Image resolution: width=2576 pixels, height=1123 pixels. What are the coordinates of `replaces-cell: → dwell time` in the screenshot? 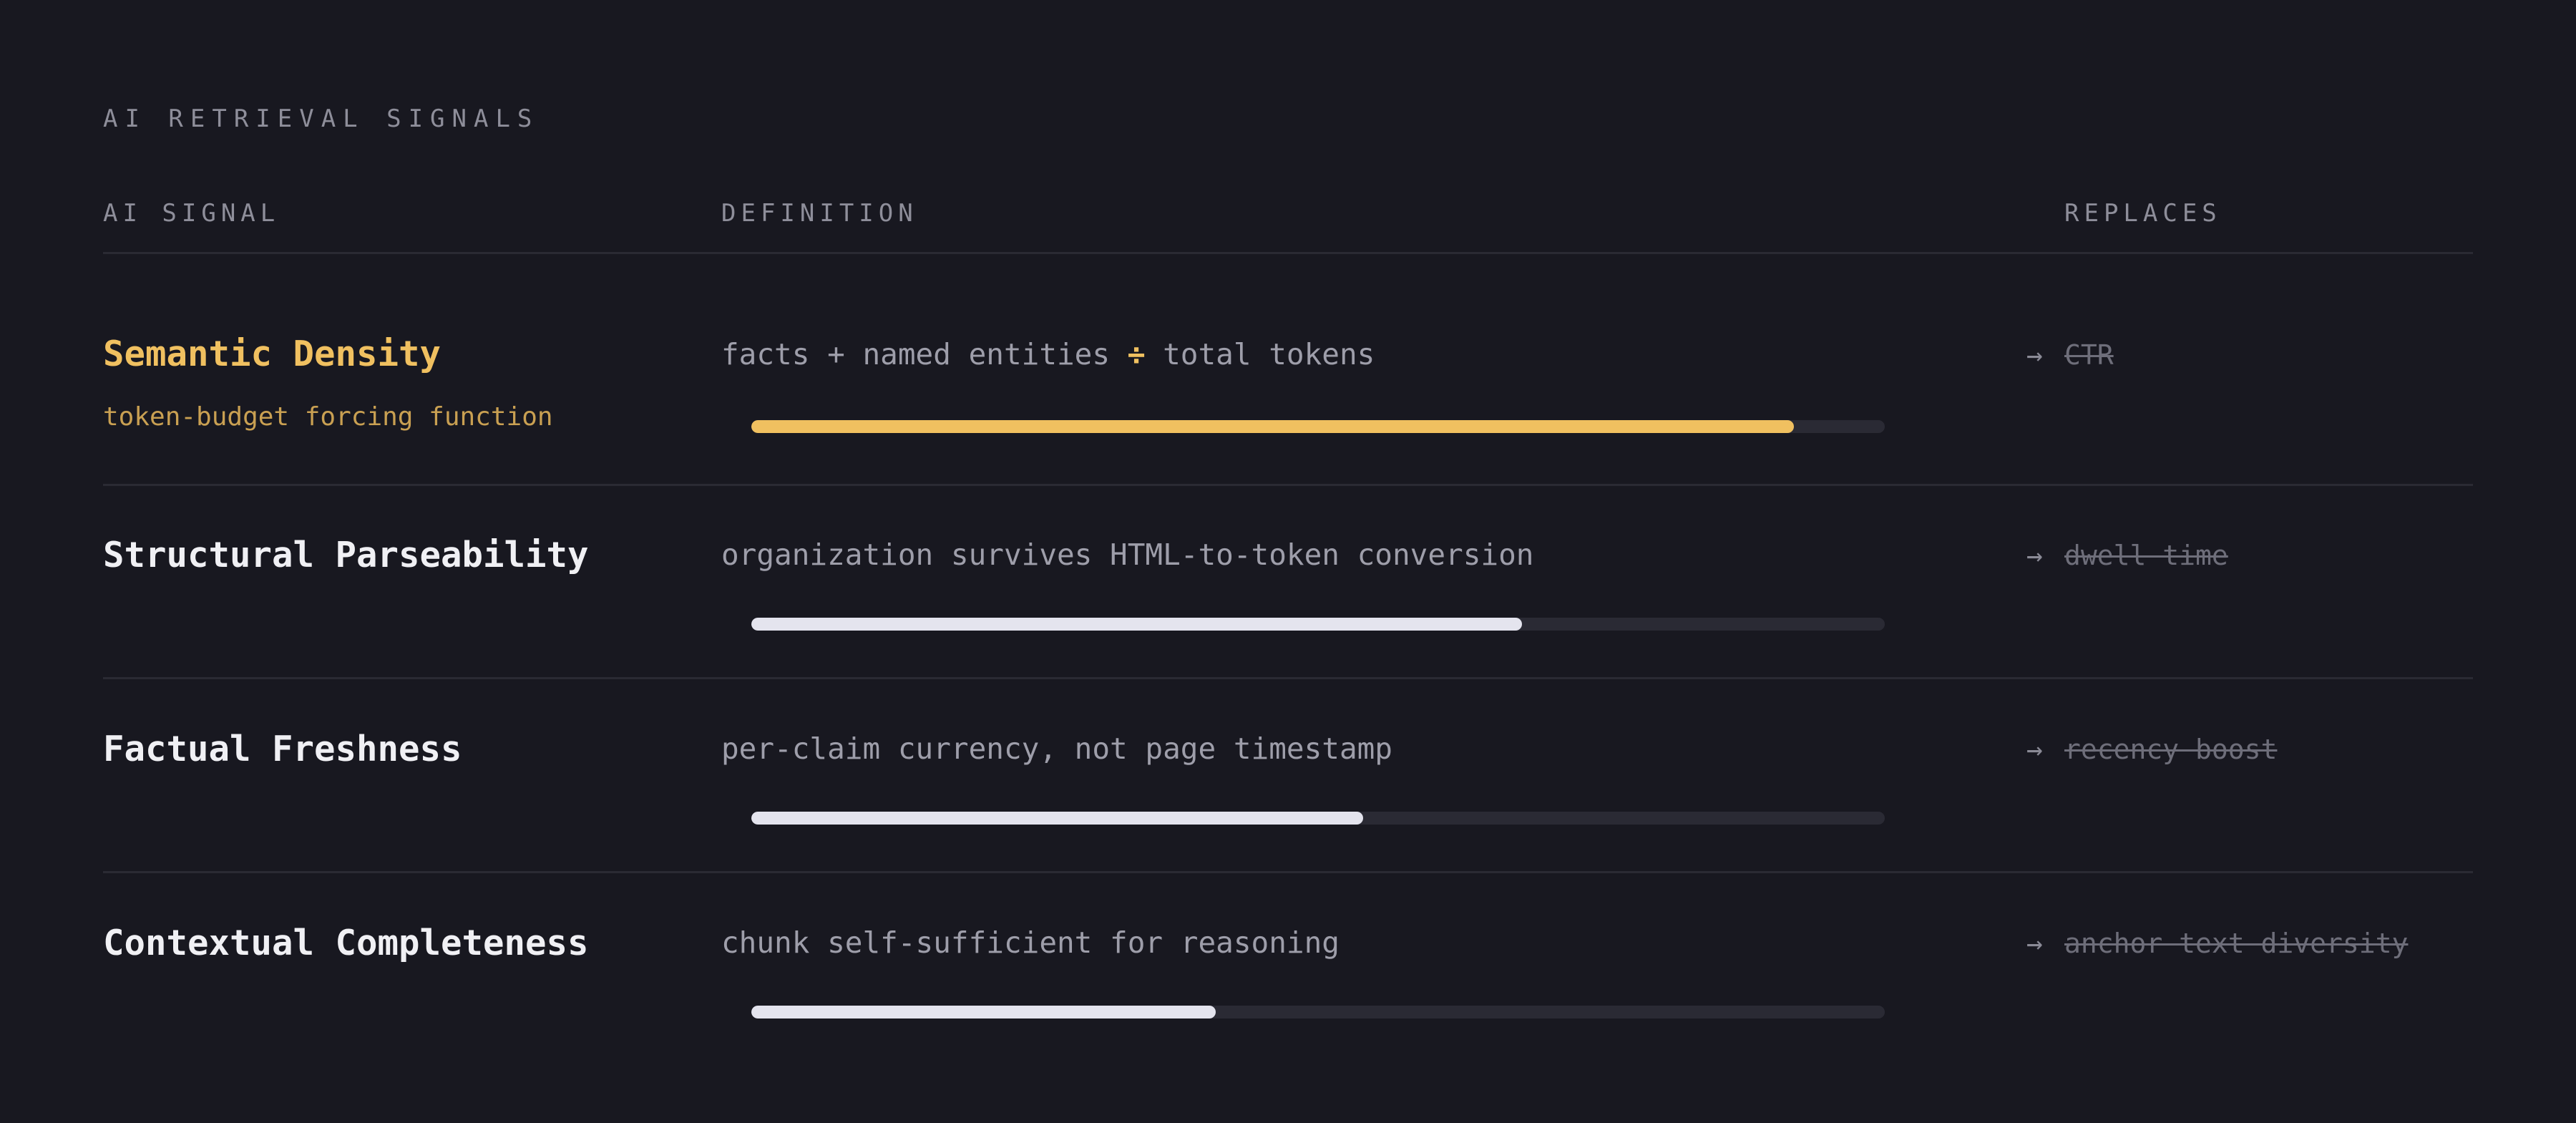 It's located at (2127, 555).